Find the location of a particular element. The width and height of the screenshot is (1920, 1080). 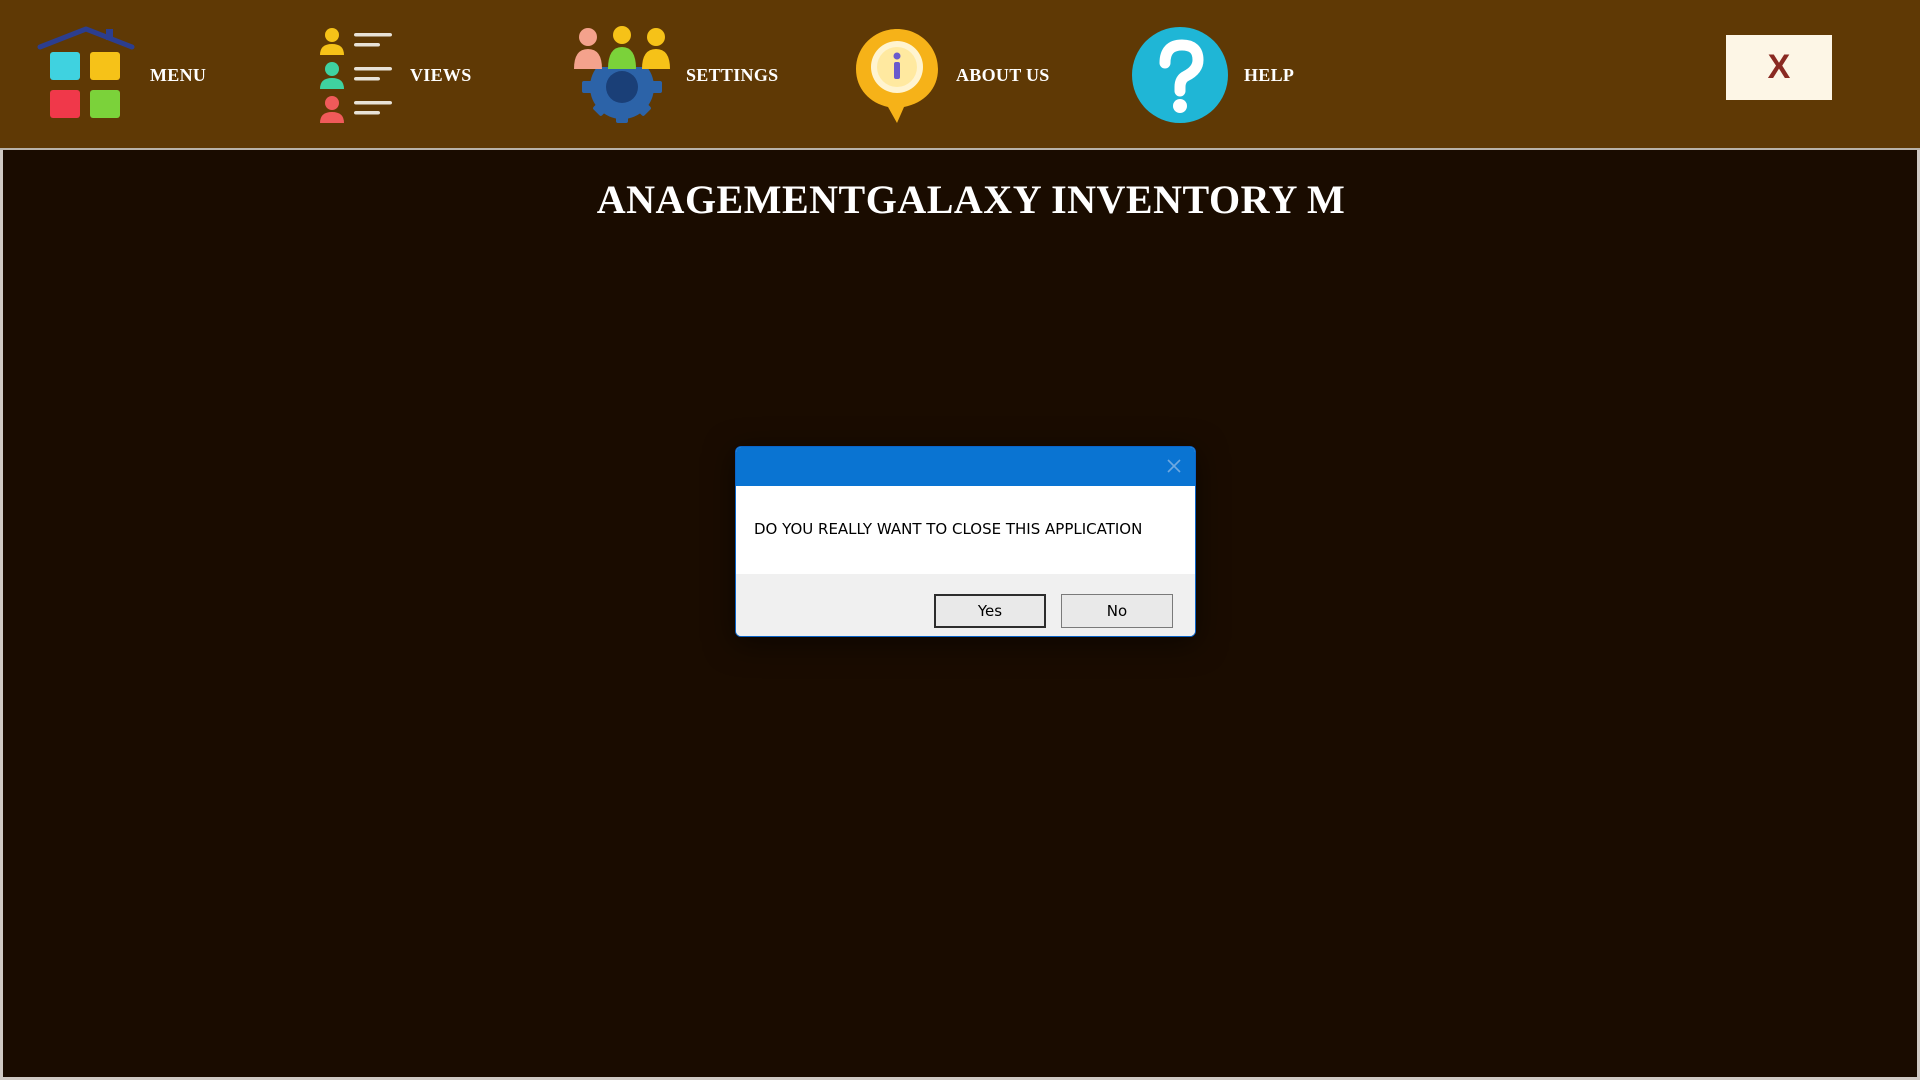

nav-label-help: HELP is located at coordinates (1269, 74).